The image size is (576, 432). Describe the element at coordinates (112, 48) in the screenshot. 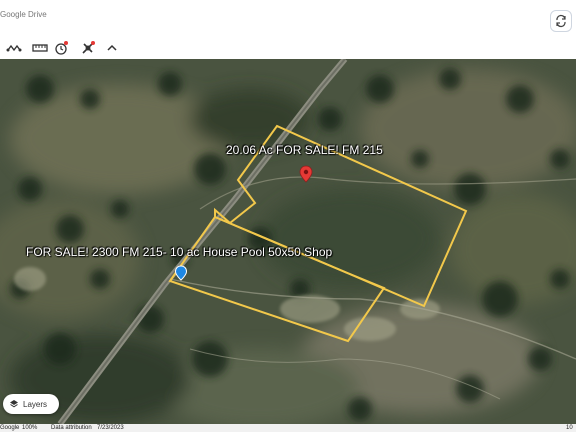

I see `chevron-up-icon` at that location.